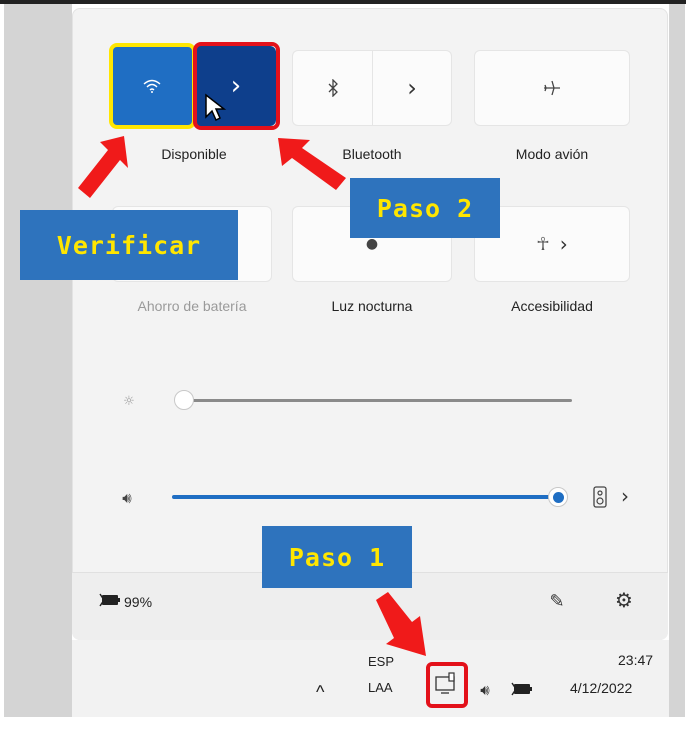  What do you see at coordinates (127, 498) in the screenshot?
I see `volume-icon: 🔊︎` at bounding box center [127, 498].